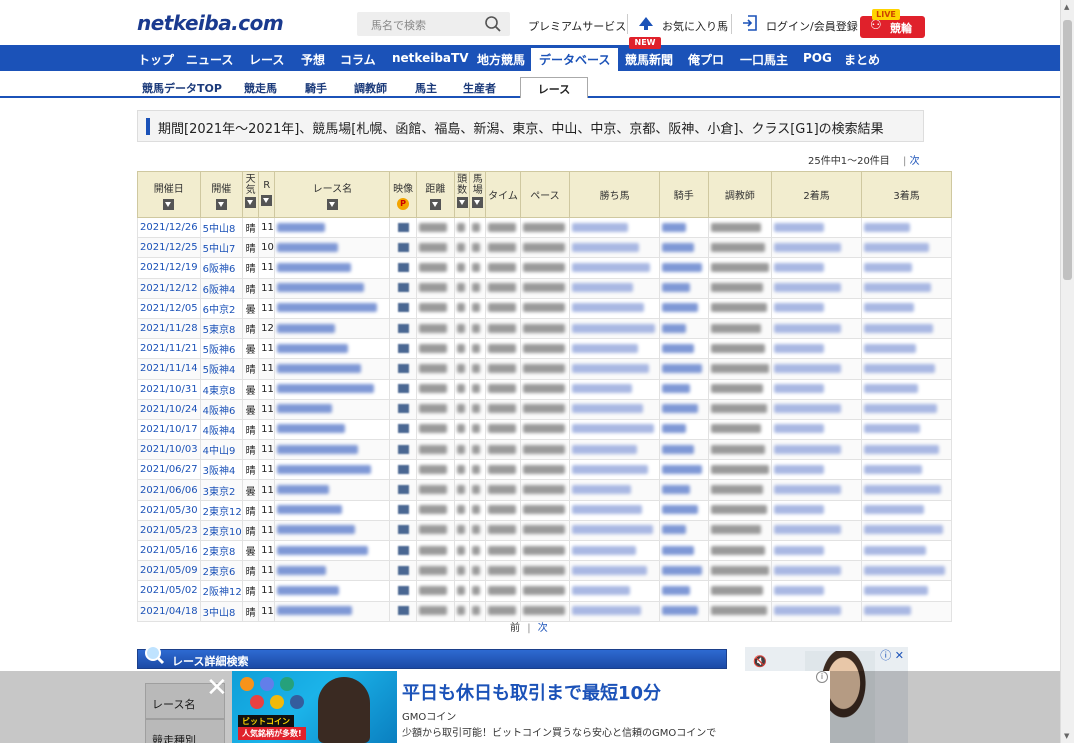  What do you see at coordinates (221, 328) in the screenshot?
I see `cell-place: 5東京8` at bounding box center [221, 328].